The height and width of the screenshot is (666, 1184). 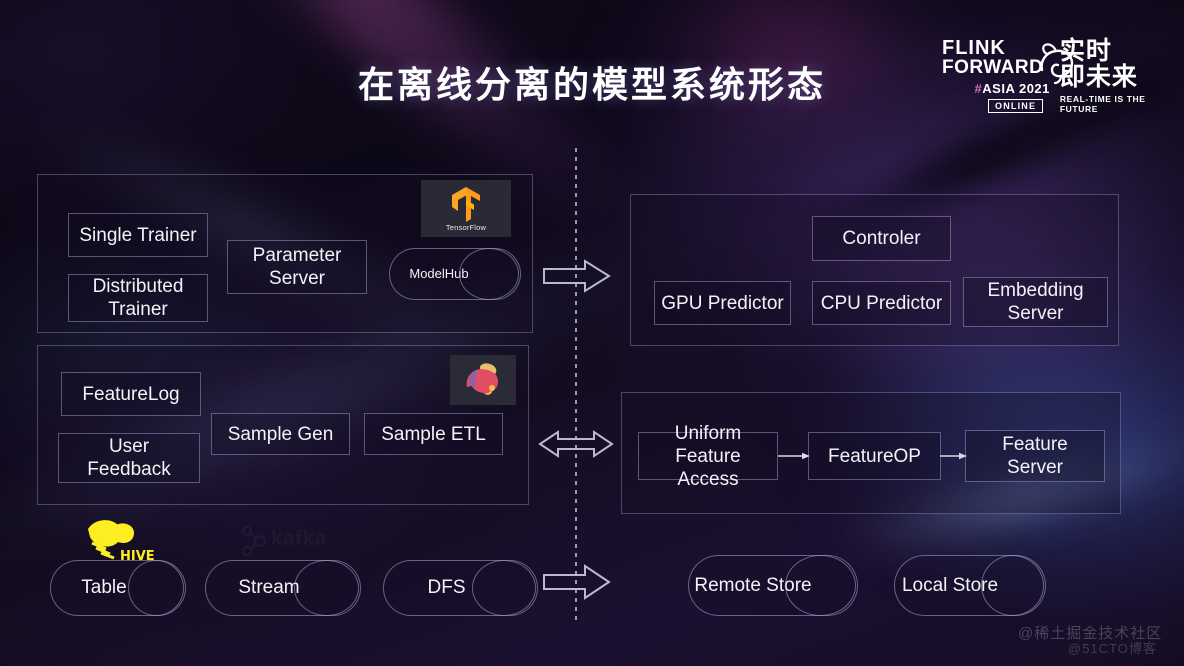 What do you see at coordinates (753, 585) in the screenshot?
I see `cylinder-remote-store-label: Remote Store` at bounding box center [753, 585].